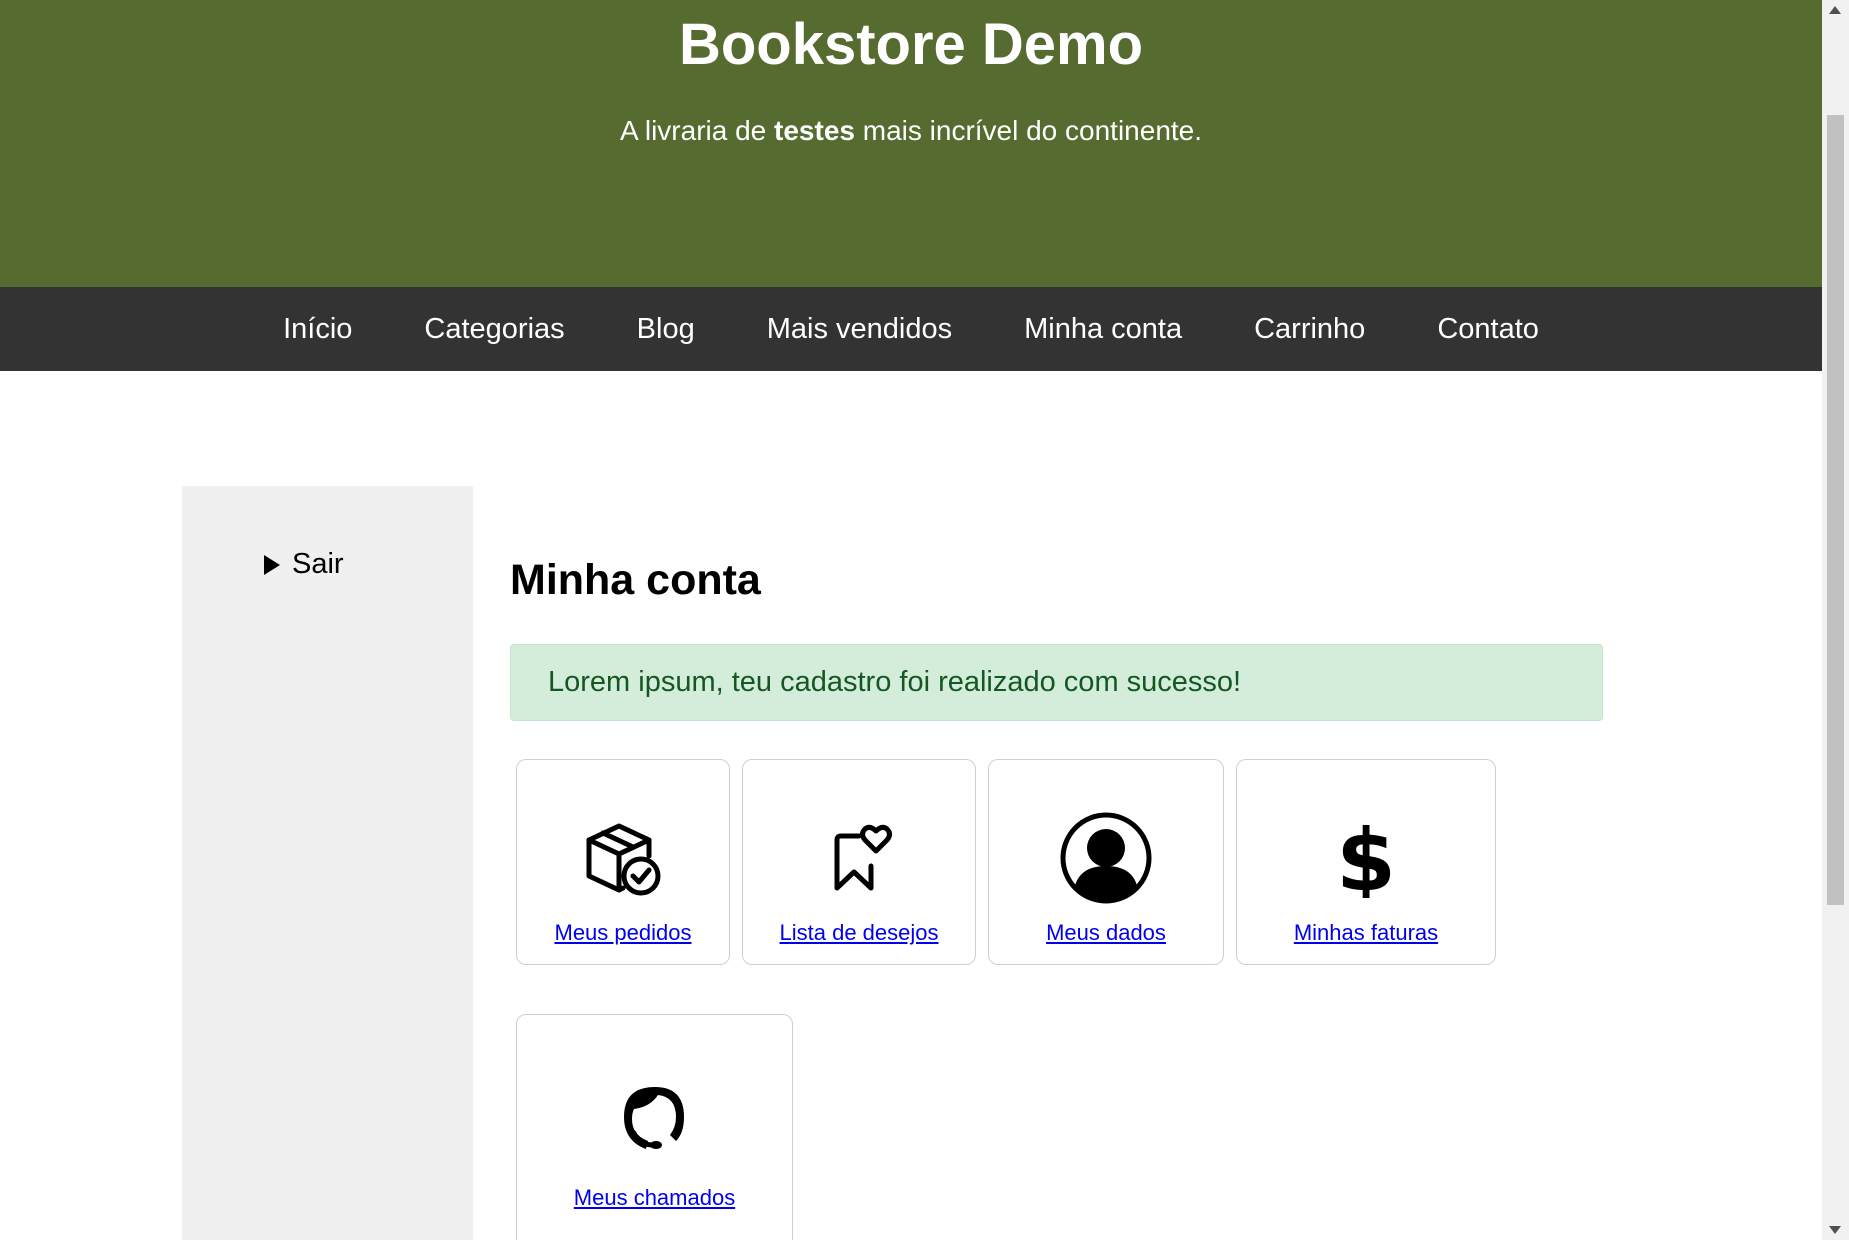 The height and width of the screenshot is (1240, 1849). I want to click on nav-item-categorias: Categorias, so click(494, 329).